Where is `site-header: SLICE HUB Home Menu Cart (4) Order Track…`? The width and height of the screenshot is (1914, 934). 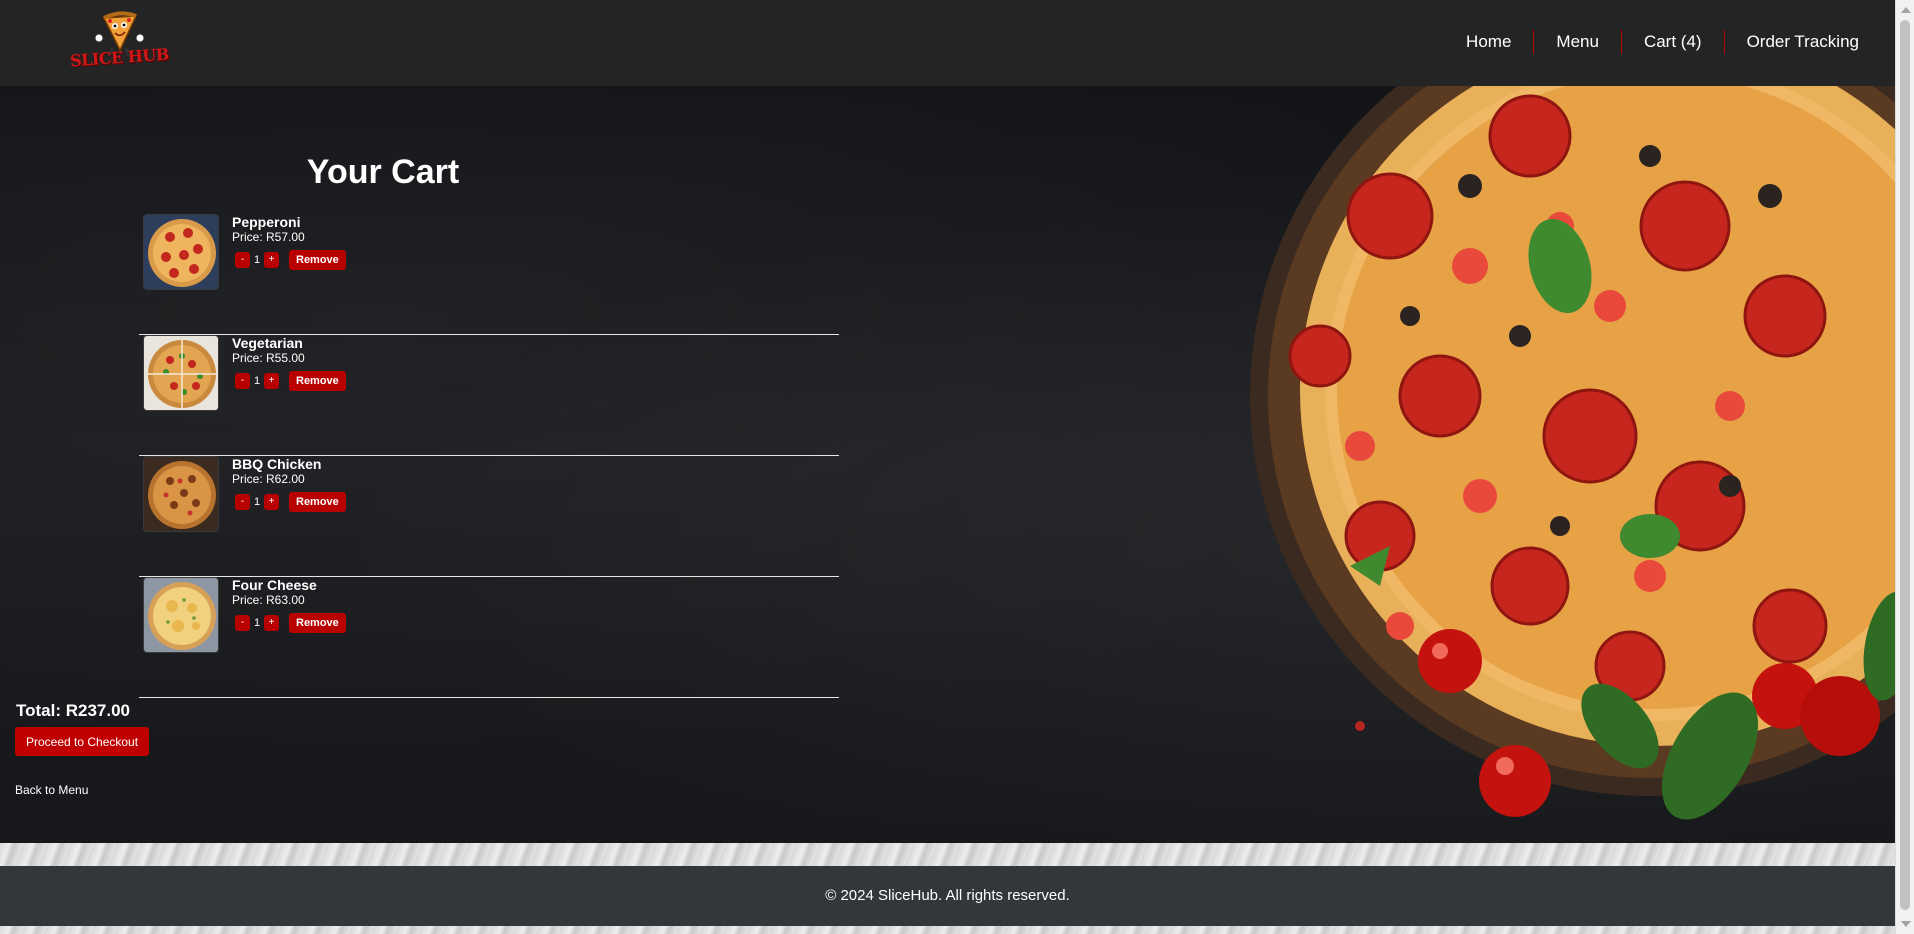
site-header: SLICE HUB Home Menu Cart (4) Order Track… is located at coordinates (947, 43).